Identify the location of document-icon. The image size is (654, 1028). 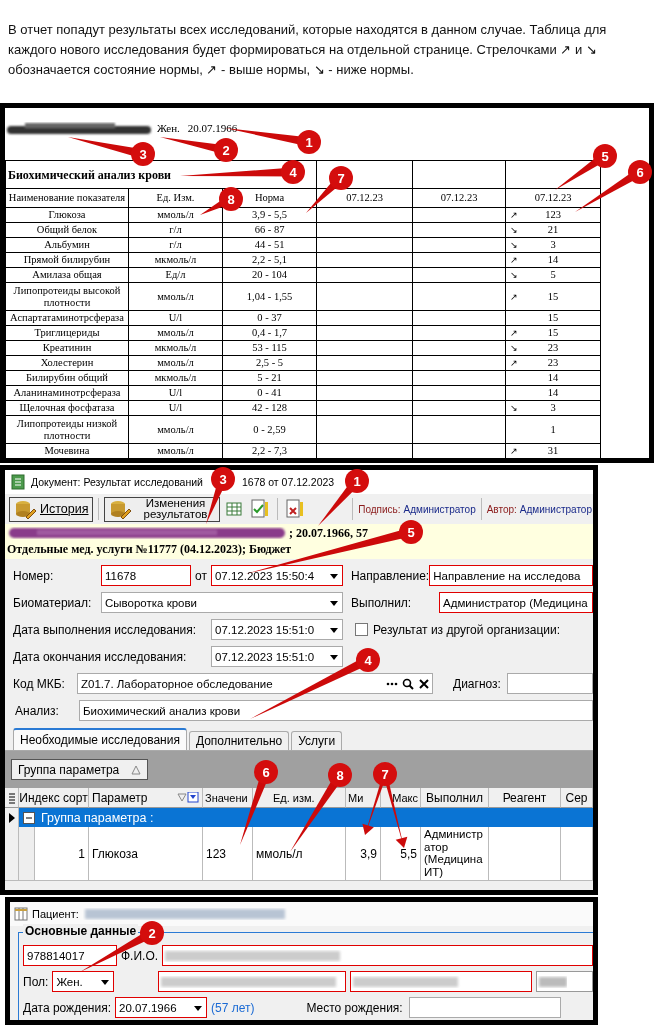
(18, 482).